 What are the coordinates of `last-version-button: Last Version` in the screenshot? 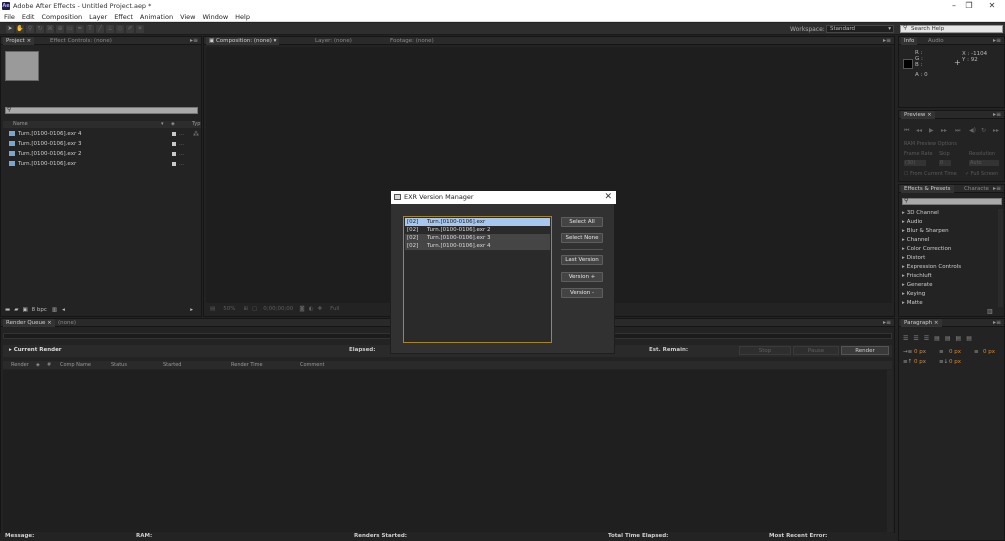 It's located at (582, 260).